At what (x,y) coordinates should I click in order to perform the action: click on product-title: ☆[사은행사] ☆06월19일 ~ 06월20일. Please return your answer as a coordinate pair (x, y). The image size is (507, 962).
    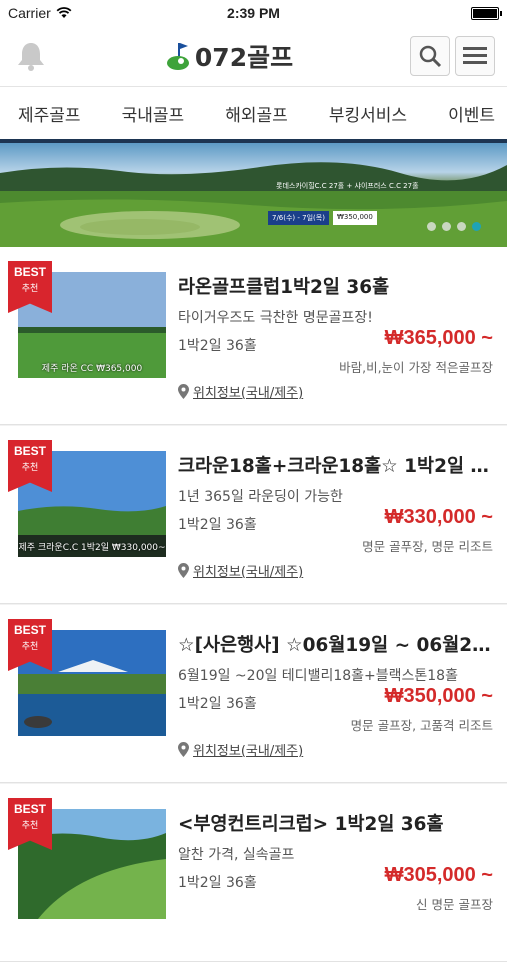
    Looking at the image, I should click on (335, 644).